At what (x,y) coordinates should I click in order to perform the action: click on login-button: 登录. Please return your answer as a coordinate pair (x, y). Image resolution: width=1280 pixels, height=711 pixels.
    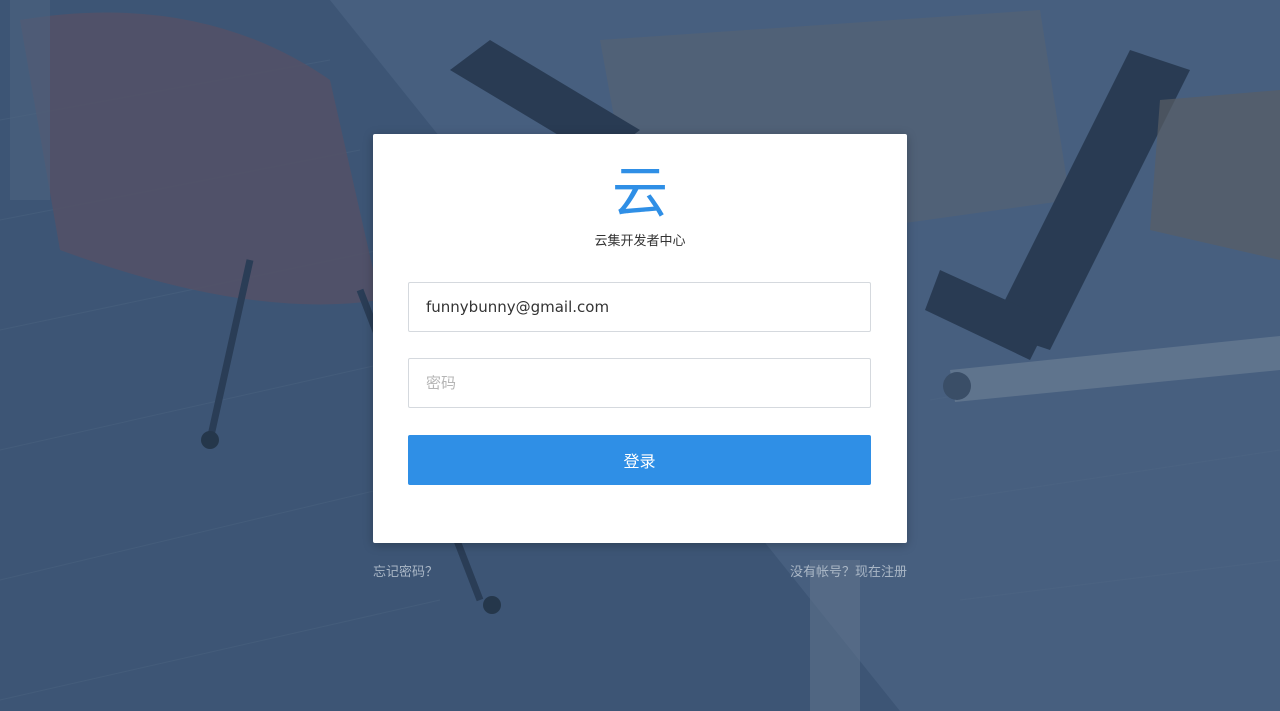
    Looking at the image, I should click on (639, 460).